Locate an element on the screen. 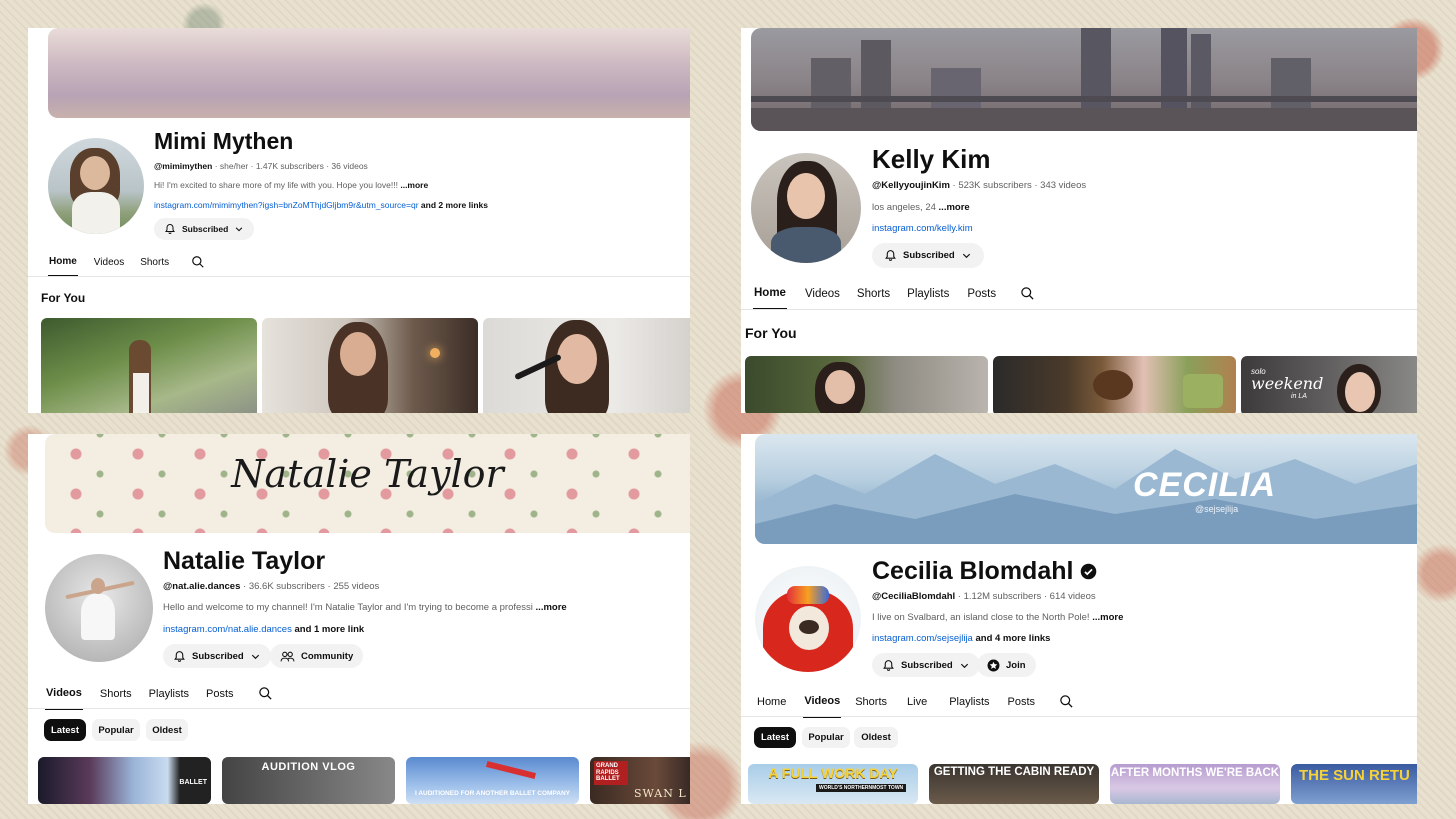 The width and height of the screenshot is (1456, 819). channel-stats: · 523K subscribers · 343 videos is located at coordinates (1018, 185).